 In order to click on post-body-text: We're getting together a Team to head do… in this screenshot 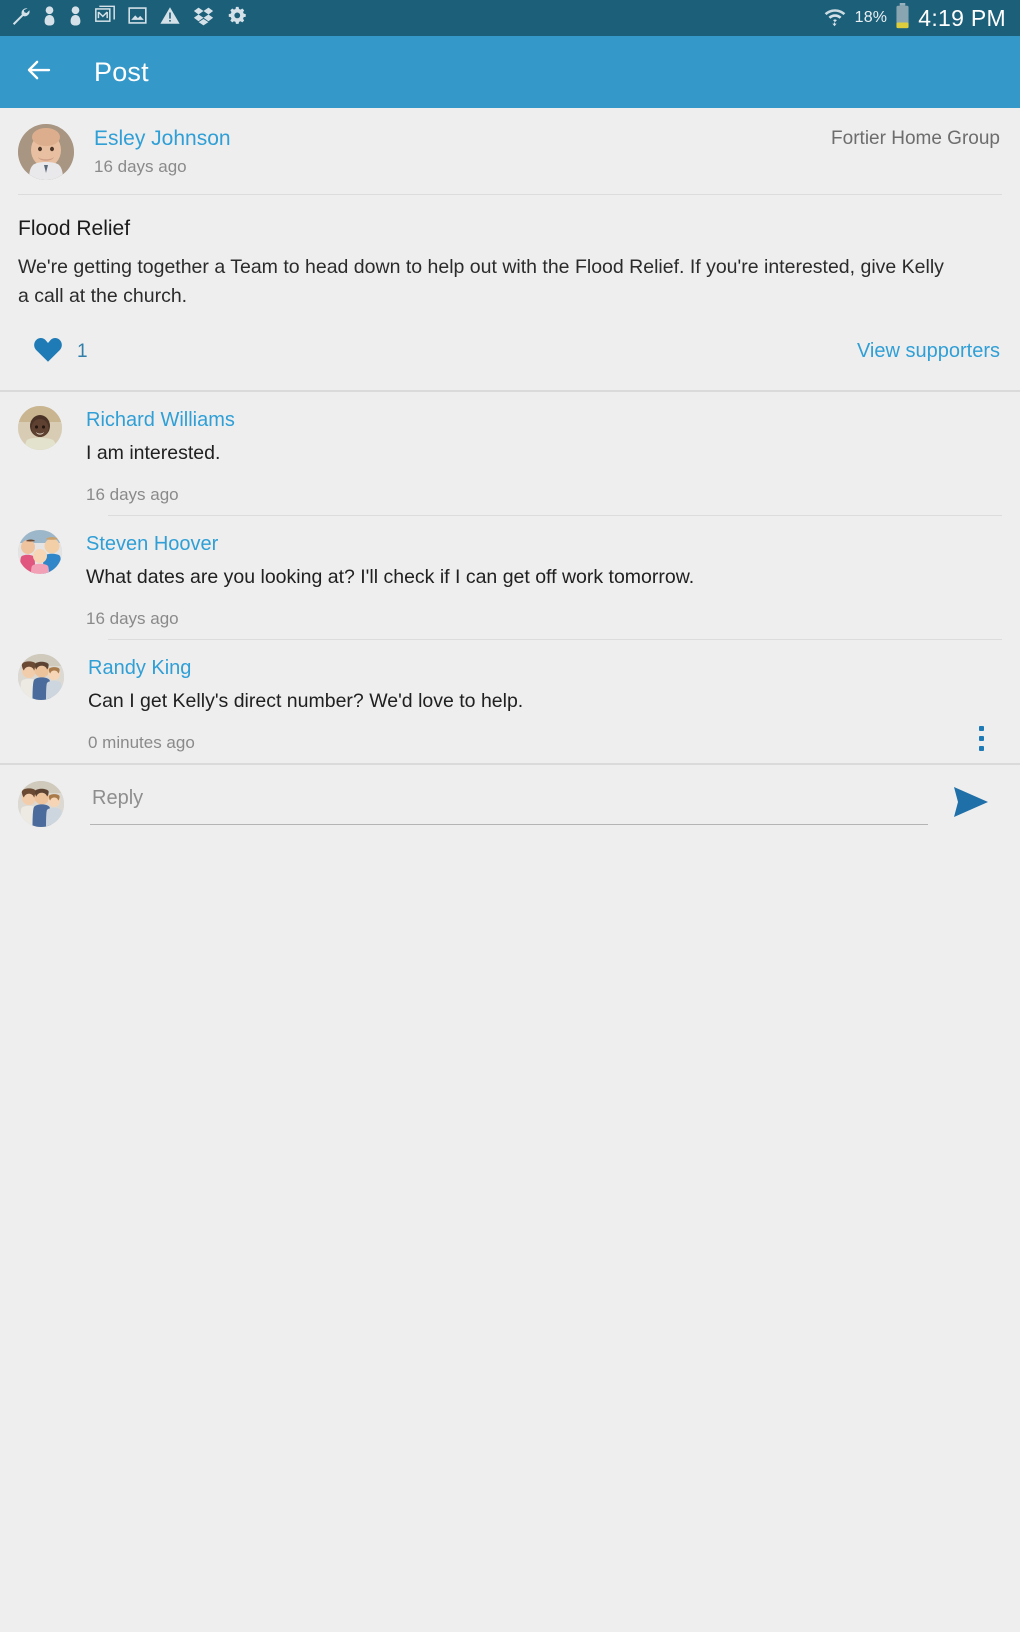, I will do `click(481, 281)`.